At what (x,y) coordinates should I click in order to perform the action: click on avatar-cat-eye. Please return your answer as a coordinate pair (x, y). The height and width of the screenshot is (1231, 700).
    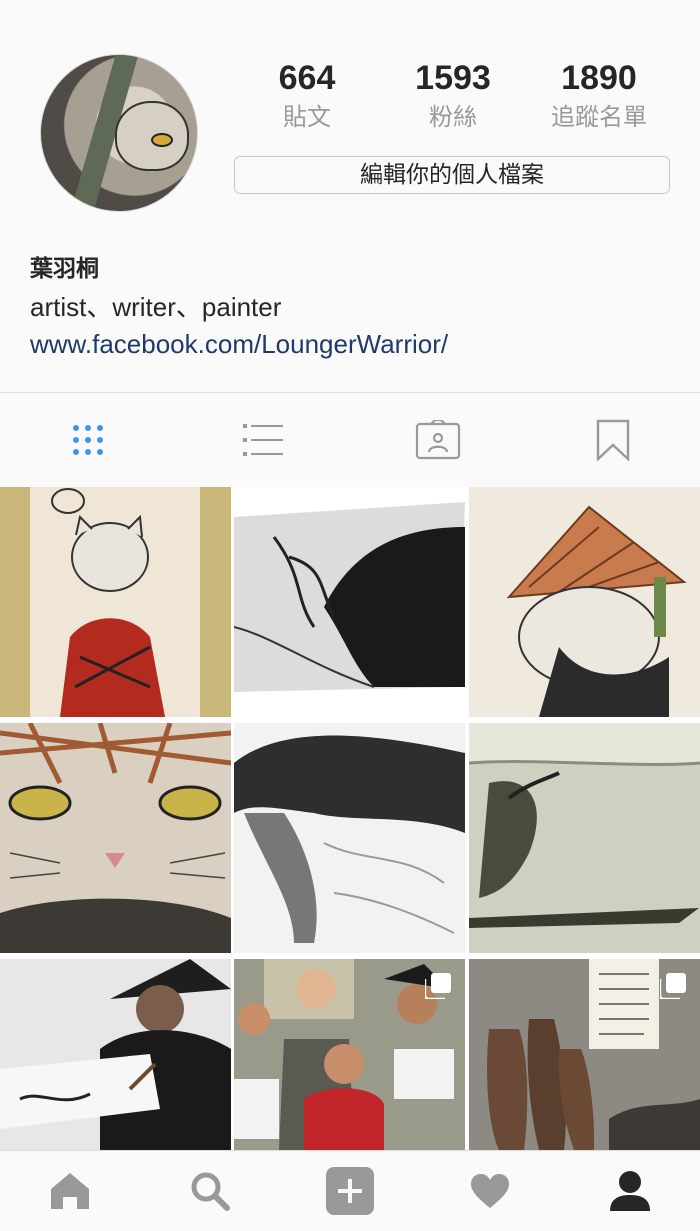
    Looking at the image, I should click on (162, 140).